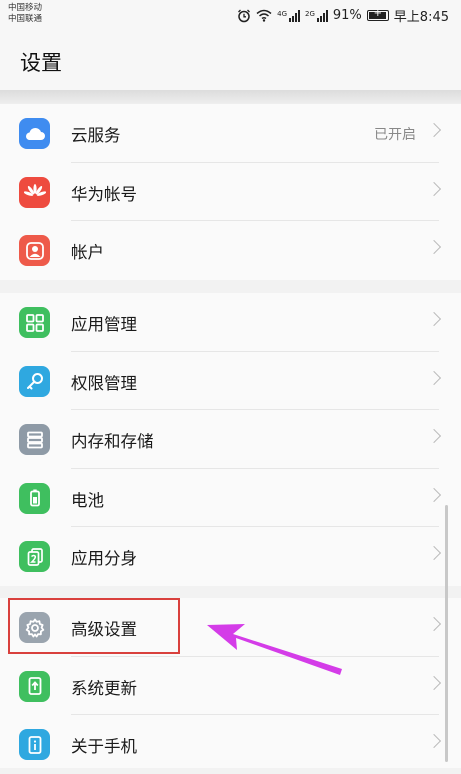 This screenshot has height=774, width=461. I want to click on signal-2-tag: 2G, so click(310, 13).